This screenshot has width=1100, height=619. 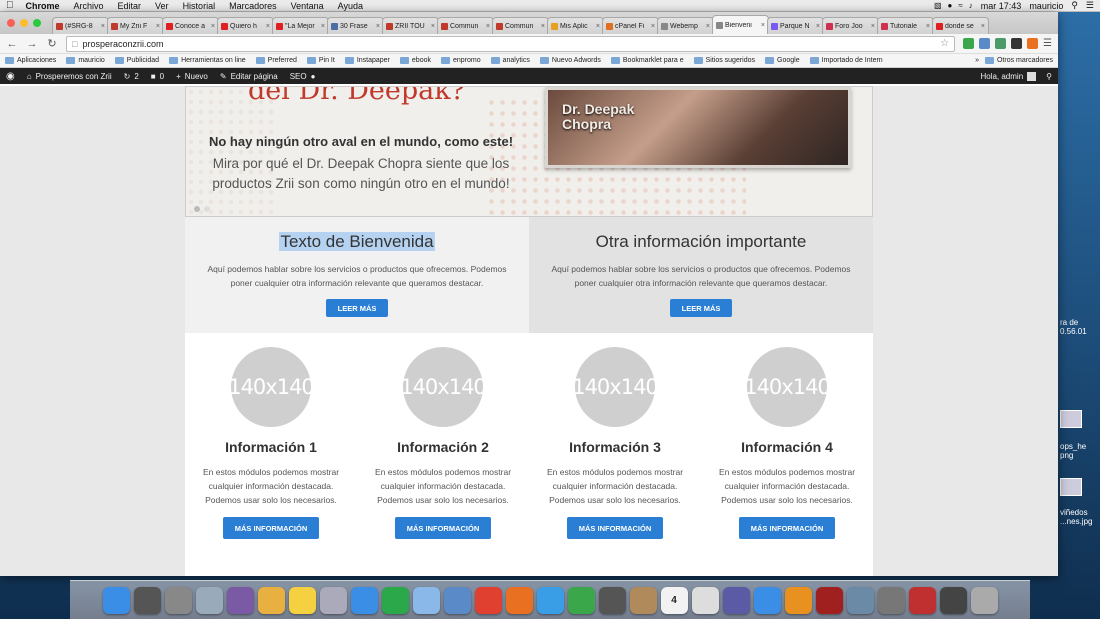 I want to click on browser-tab: Tutoriale ×, so click(x=905, y=25).